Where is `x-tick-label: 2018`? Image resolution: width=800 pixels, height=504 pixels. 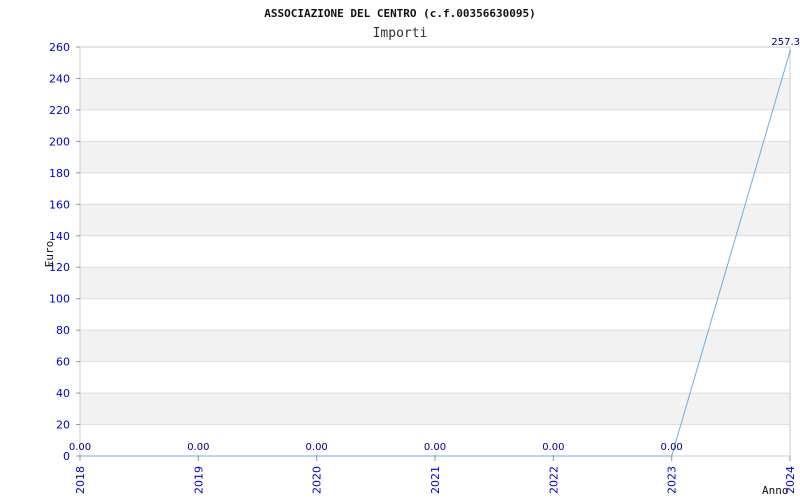
x-tick-label: 2018 is located at coordinates (80, 480).